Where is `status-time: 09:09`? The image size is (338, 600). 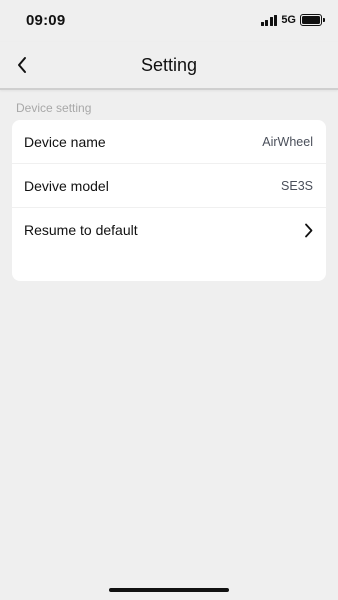 status-time: 09:09 is located at coordinates (46, 20).